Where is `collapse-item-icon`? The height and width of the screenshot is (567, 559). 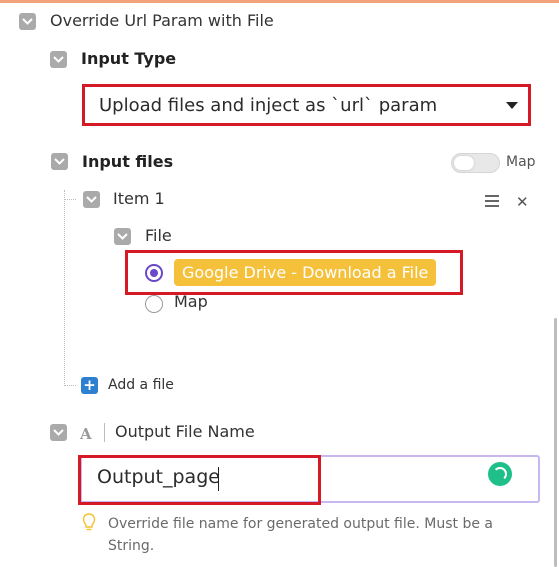
collapse-item-icon is located at coordinates (91, 199).